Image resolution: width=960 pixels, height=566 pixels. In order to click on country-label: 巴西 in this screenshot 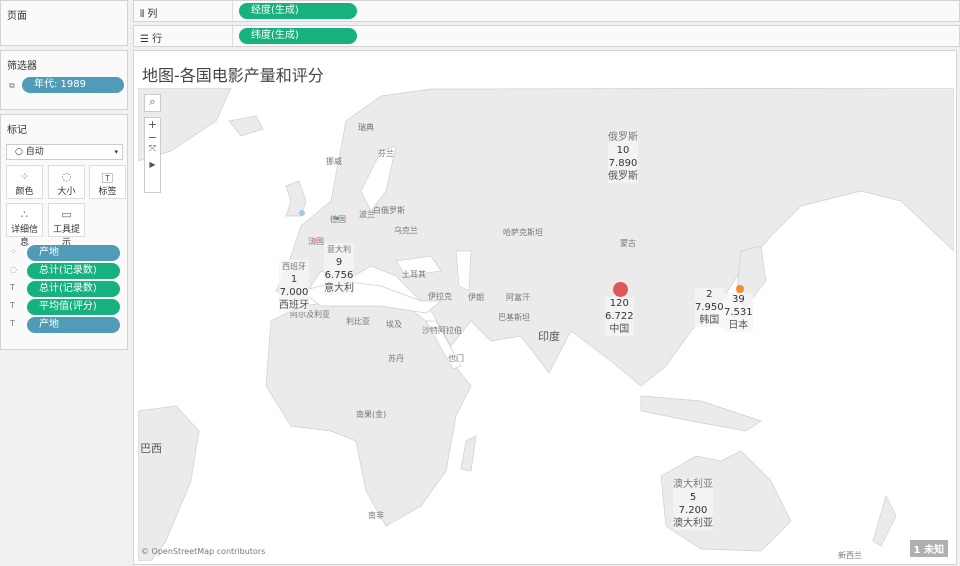, I will do `click(151, 448)`.